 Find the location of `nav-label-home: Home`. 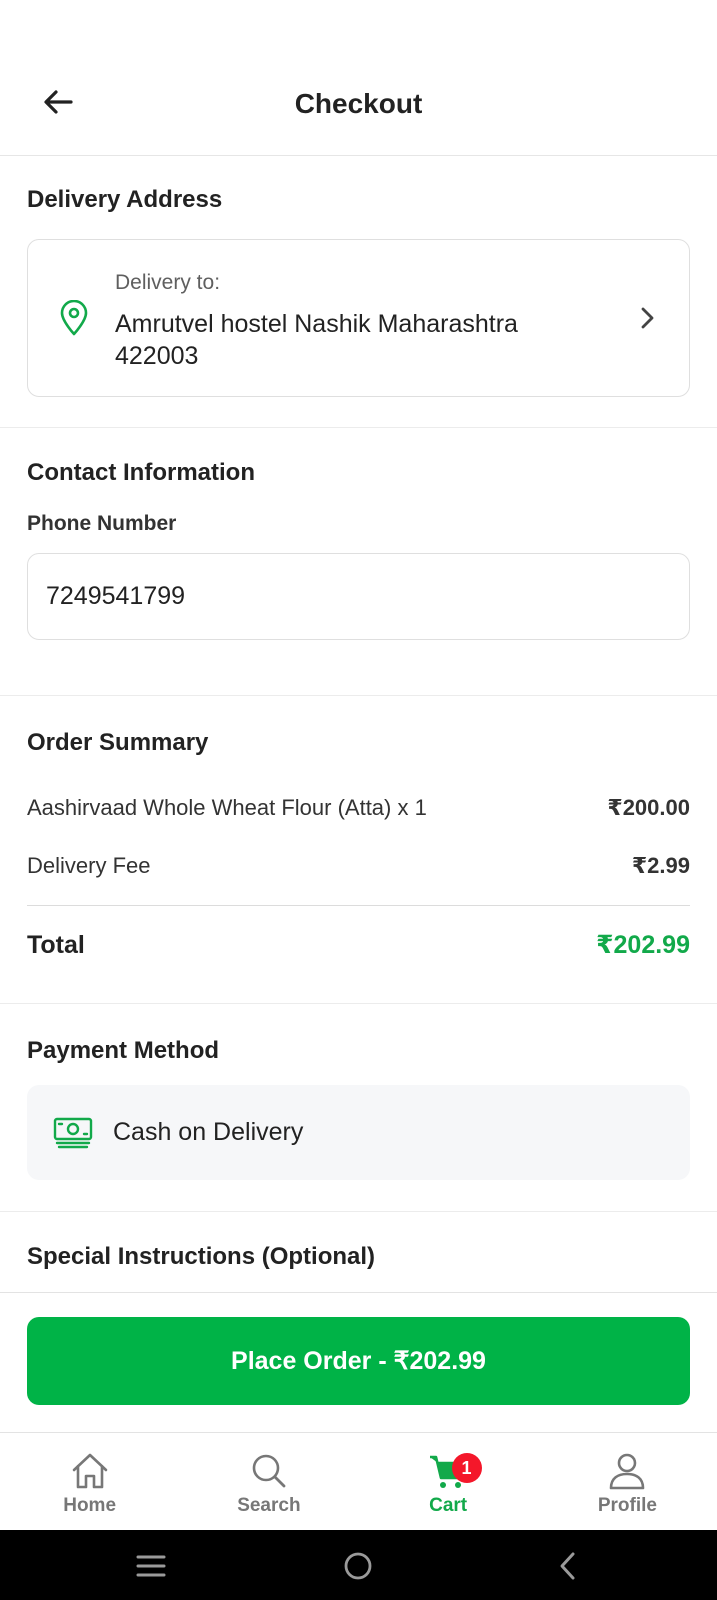

nav-label-home: Home is located at coordinates (90, 1505).